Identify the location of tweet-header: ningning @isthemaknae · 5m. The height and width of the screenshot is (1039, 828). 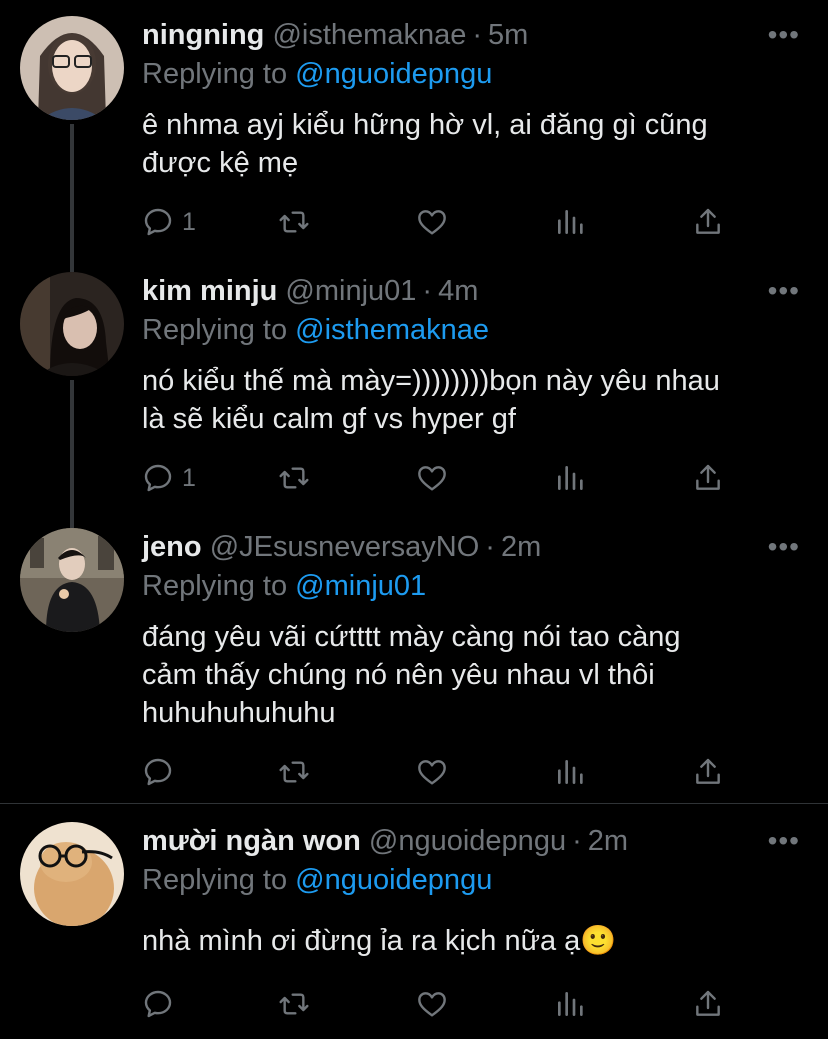
(335, 35).